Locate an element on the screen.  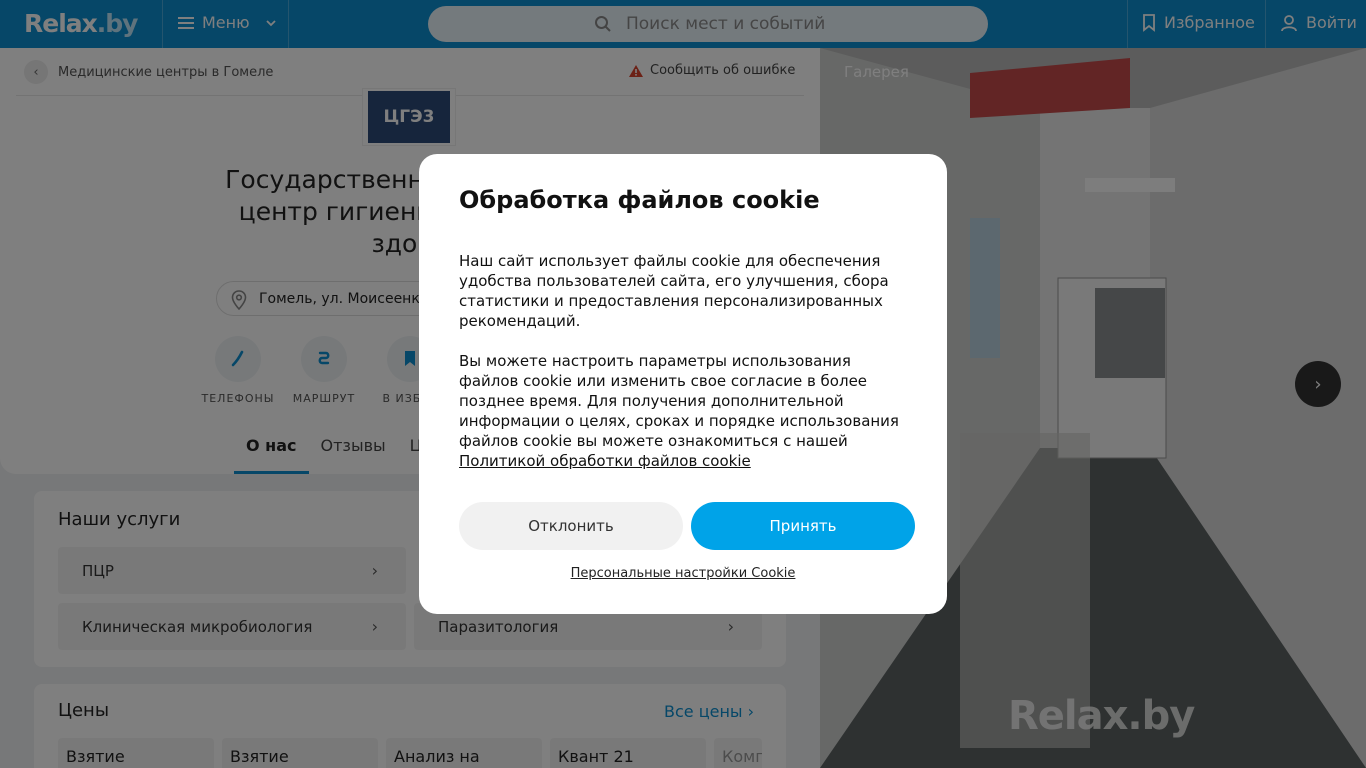
cookie-title: Обработка файлов cookie is located at coordinates (639, 200).